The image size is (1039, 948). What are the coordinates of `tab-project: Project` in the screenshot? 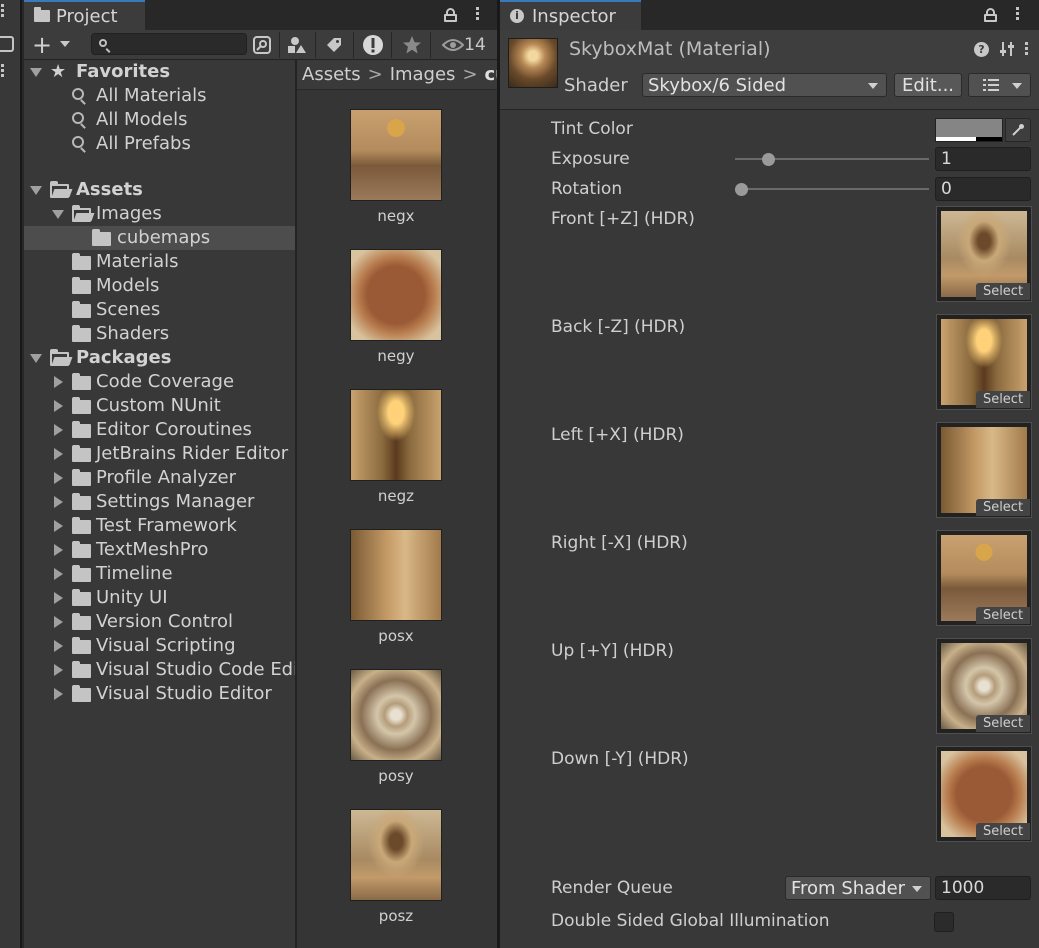 It's located at (84, 15).